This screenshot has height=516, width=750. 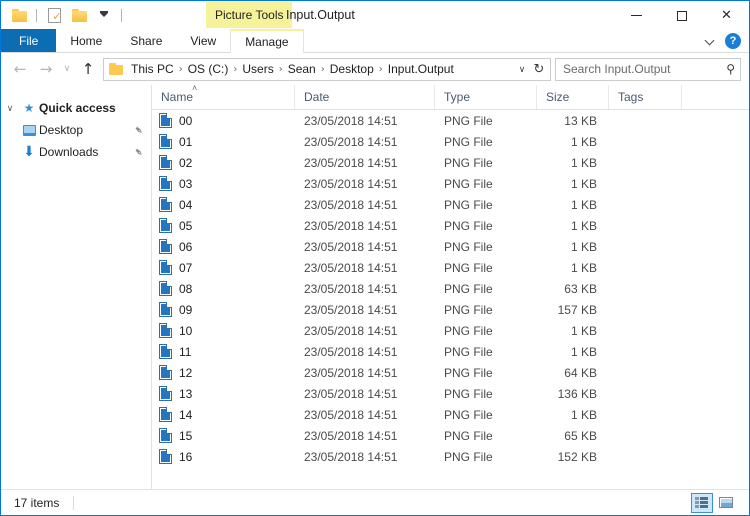 What do you see at coordinates (223, 288) in the screenshot?
I see `cell-name: 08` at bounding box center [223, 288].